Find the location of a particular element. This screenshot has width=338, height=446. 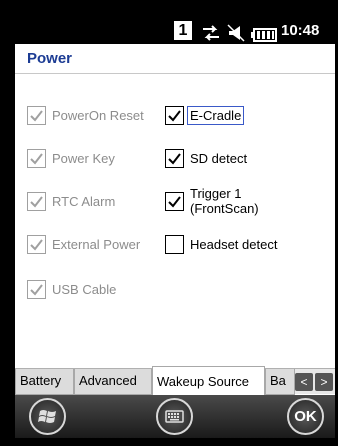

checkbox-label: Power Key is located at coordinates (83, 158).